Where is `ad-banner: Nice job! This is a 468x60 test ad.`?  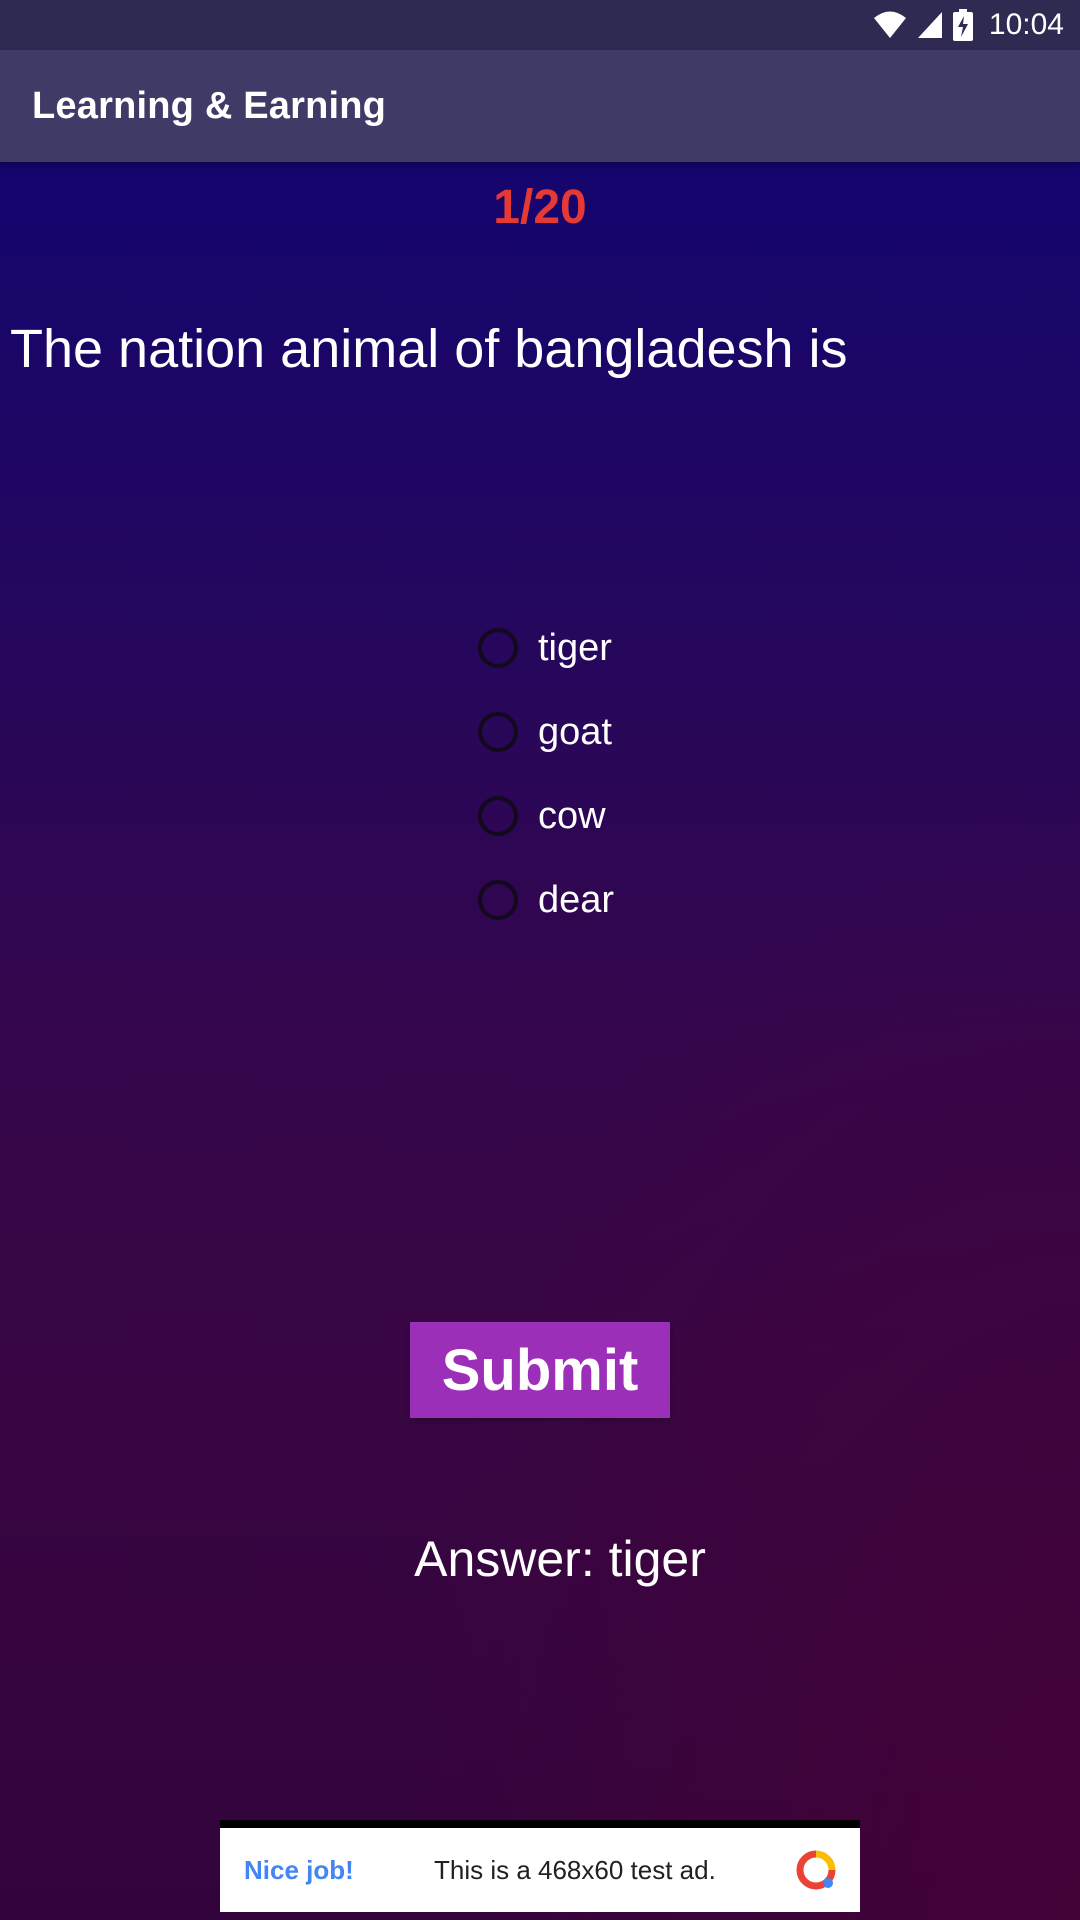 ad-banner: Nice job! This is a 468x60 test ad. is located at coordinates (540, 1866).